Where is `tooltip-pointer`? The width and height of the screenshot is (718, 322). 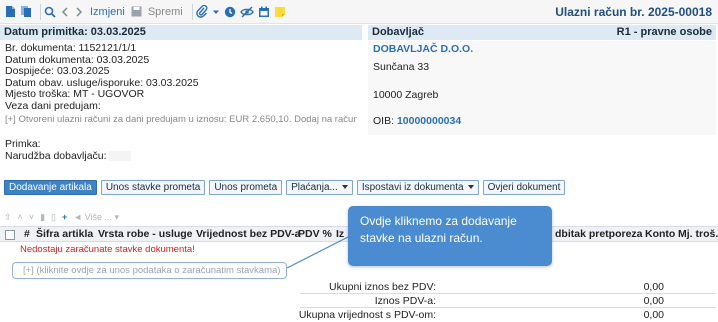 tooltip-pointer is located at coordinates (318, 252).